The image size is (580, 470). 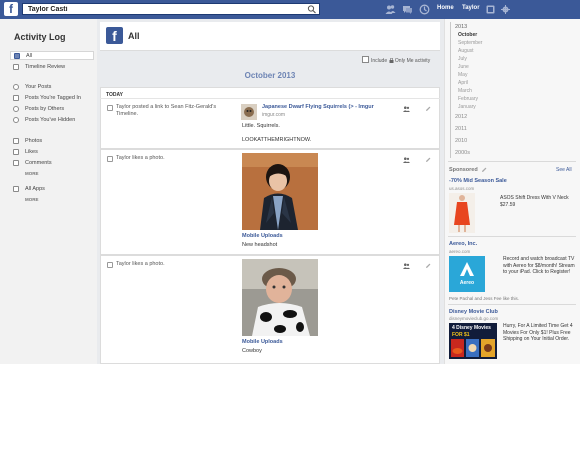 What do you see at coordinates (274, 115) in the screenshot?
I see `link-domain: imgur.com` at bounding box center [274, 115].